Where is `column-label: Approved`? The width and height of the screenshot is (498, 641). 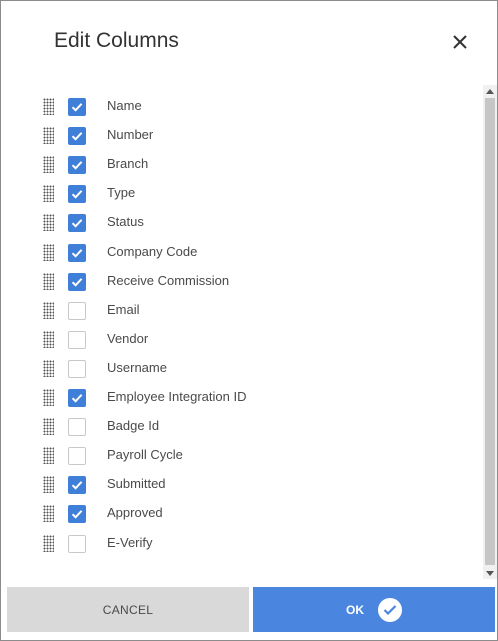
column-label: Approved is located at coordinates (135, 513).